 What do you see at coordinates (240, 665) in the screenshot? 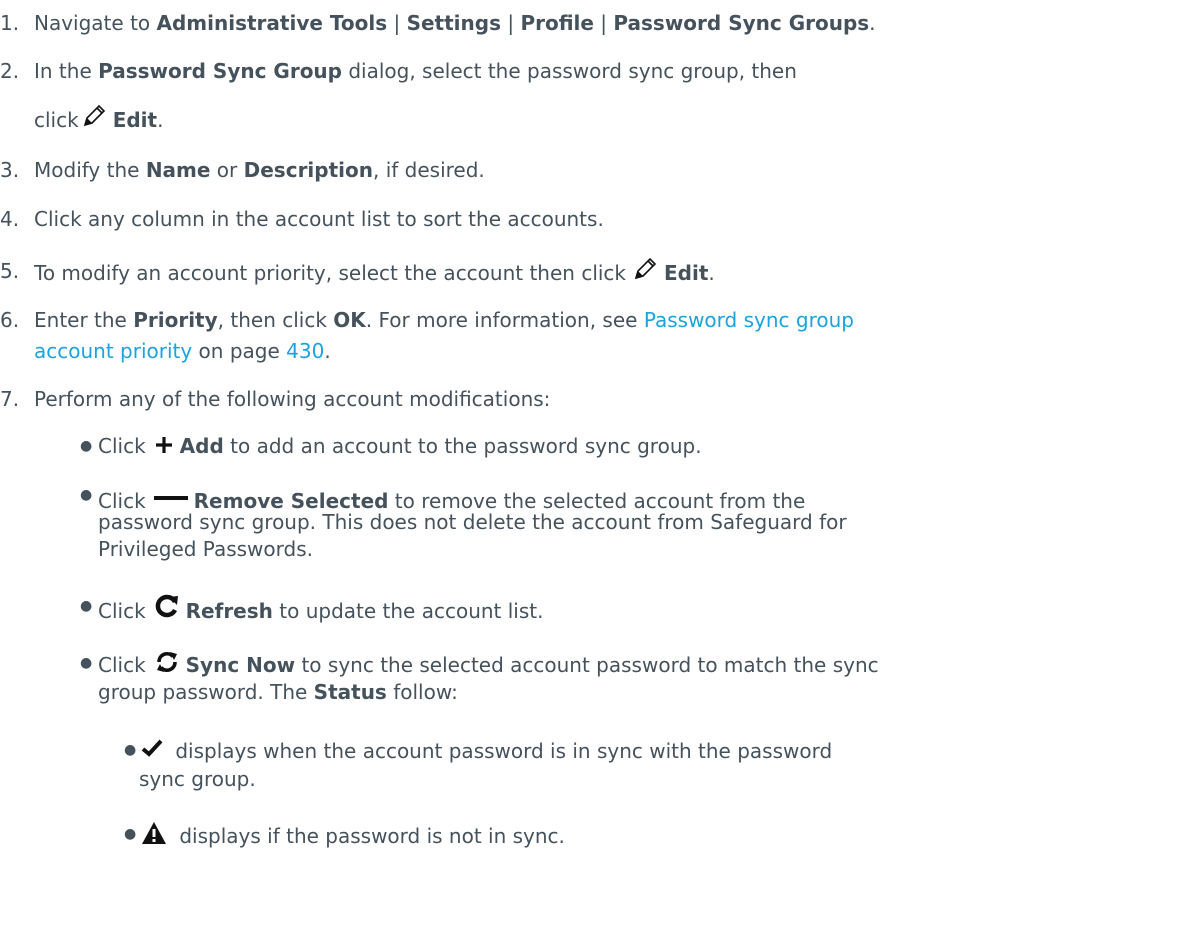
I see `sync-now-label: Sync Now` at bounding box center [240, 665].